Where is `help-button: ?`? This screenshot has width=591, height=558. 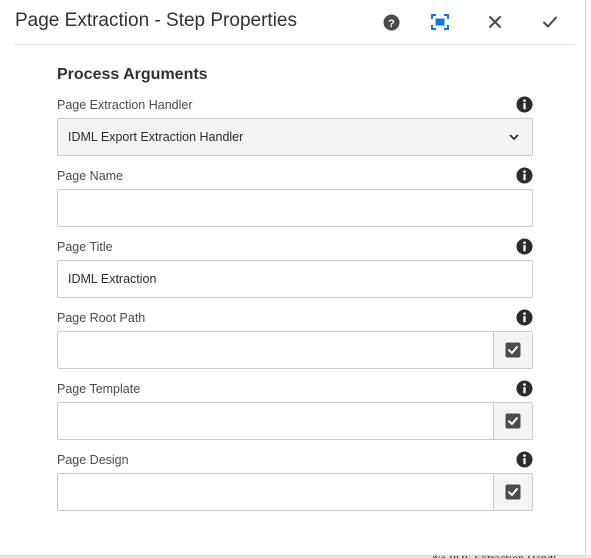 help-button: ? is located at coordinates (391, 22).